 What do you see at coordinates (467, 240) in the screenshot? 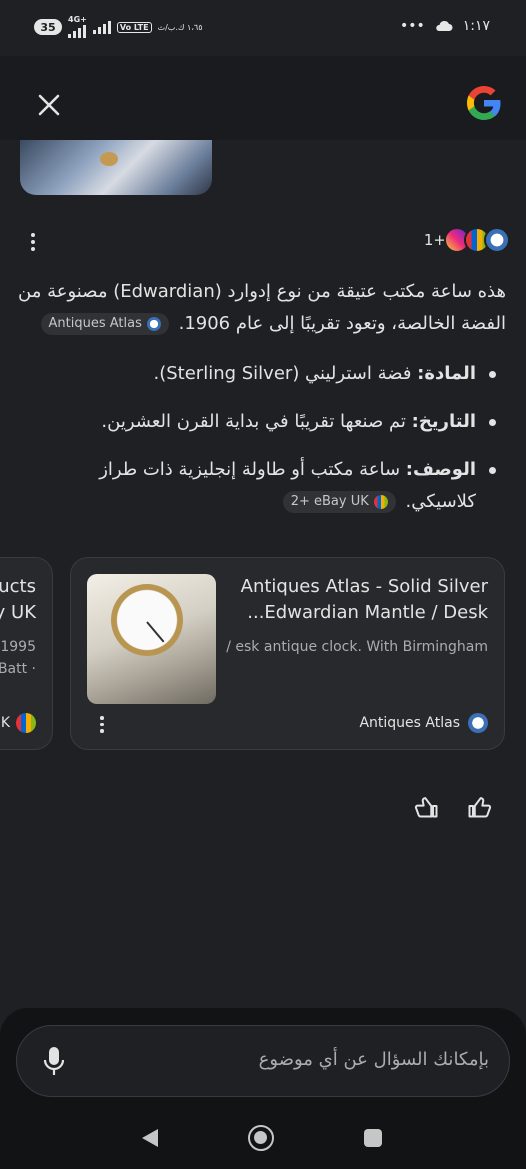
I see `sources-button: 1+` at bounding box center [467, 240].